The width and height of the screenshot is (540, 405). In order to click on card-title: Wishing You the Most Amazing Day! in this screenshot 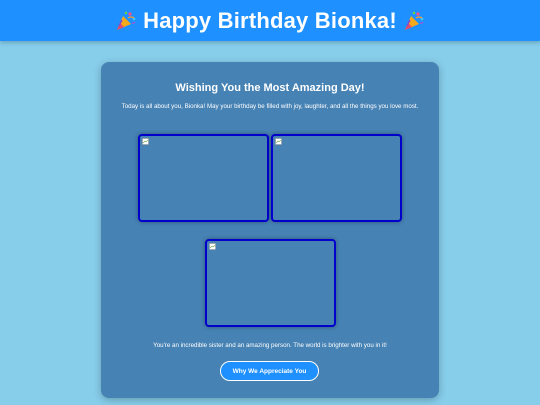, I will do `click(270, 88)`.